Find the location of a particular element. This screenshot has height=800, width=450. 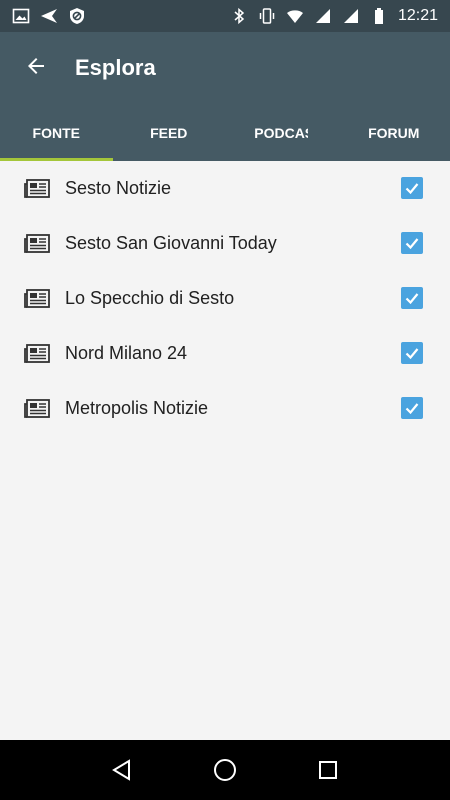

tab-label: FONTE is located at coordinates (56, 132).